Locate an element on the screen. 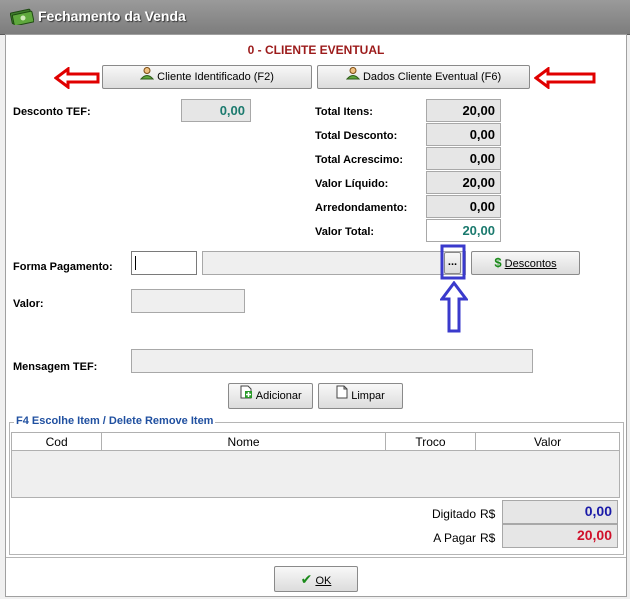 The height and width of the screenshot is (599, 630). items-table: Cod Nome Troco Valor is located at coordinates (315, 441).